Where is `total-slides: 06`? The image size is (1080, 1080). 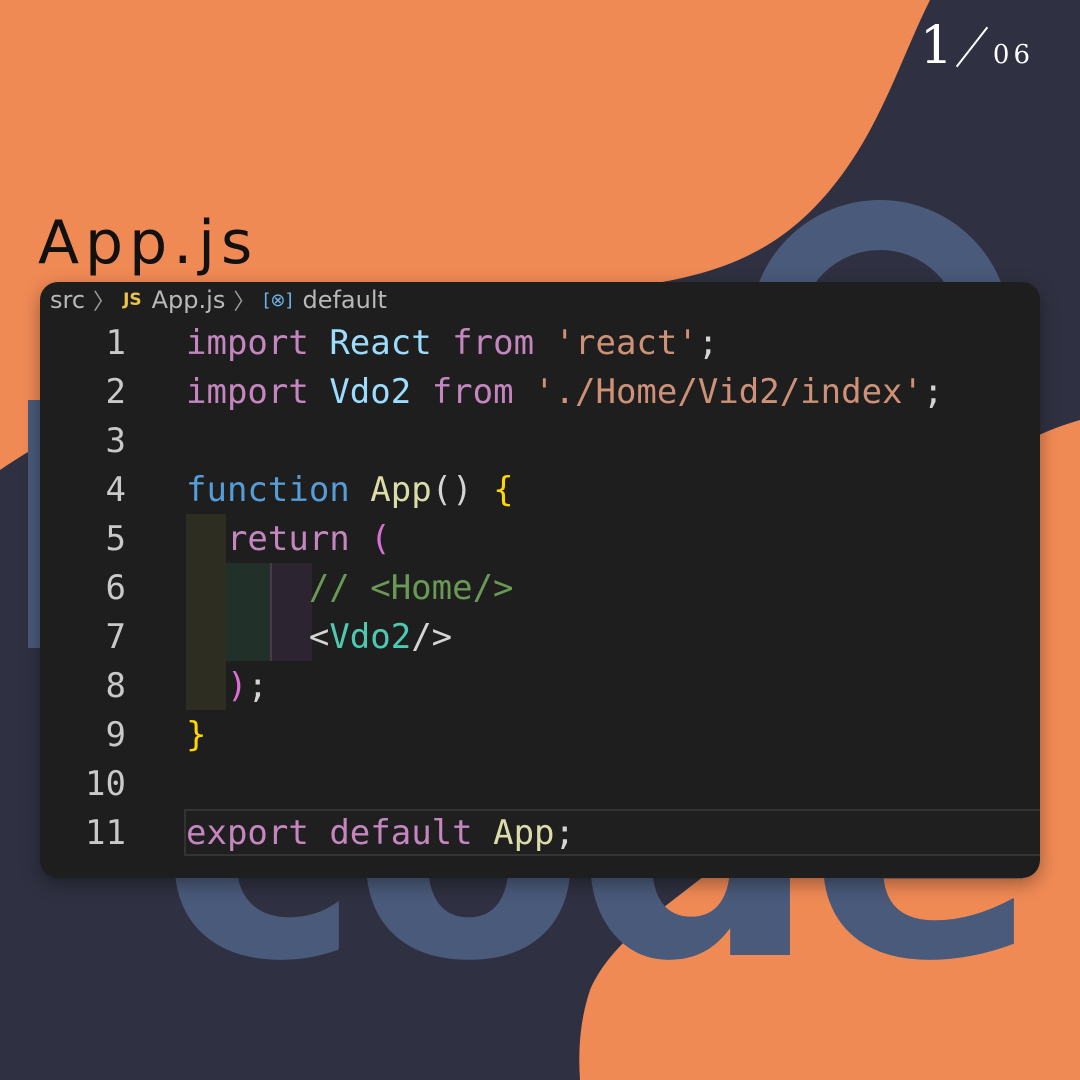 total-slides: 06 is located at coordinates (1013, 55).